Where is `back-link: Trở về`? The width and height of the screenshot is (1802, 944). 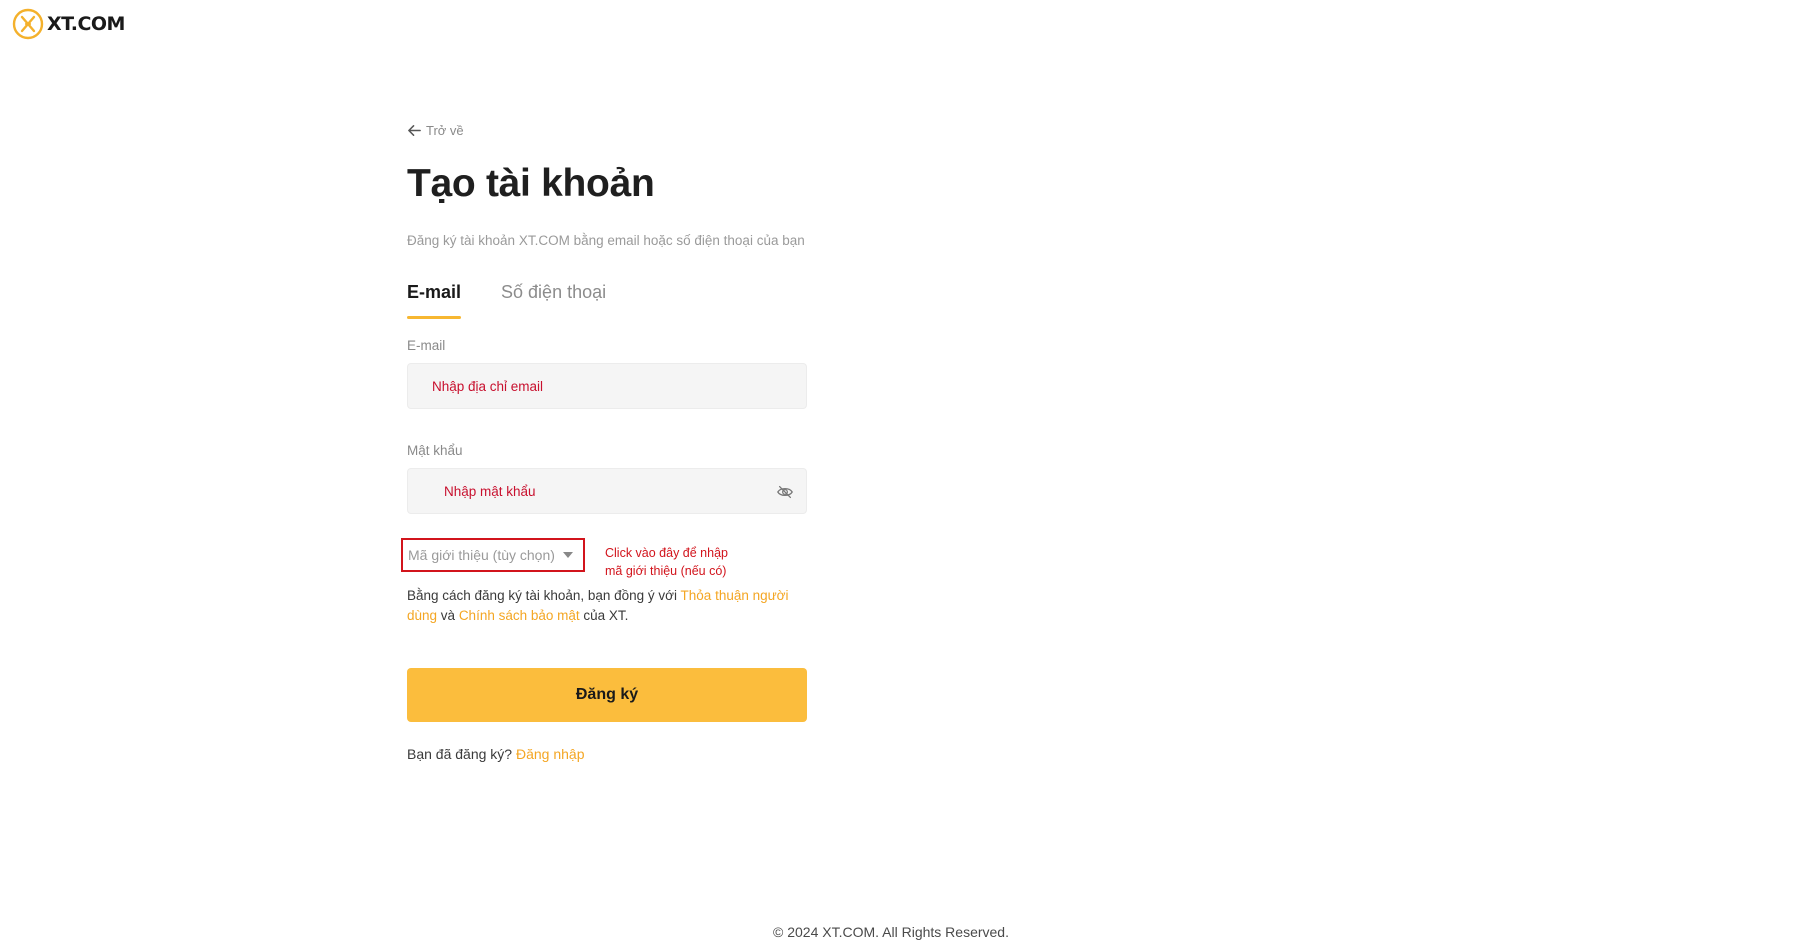
back-link: Trở về is located at coordinates (612, 130).